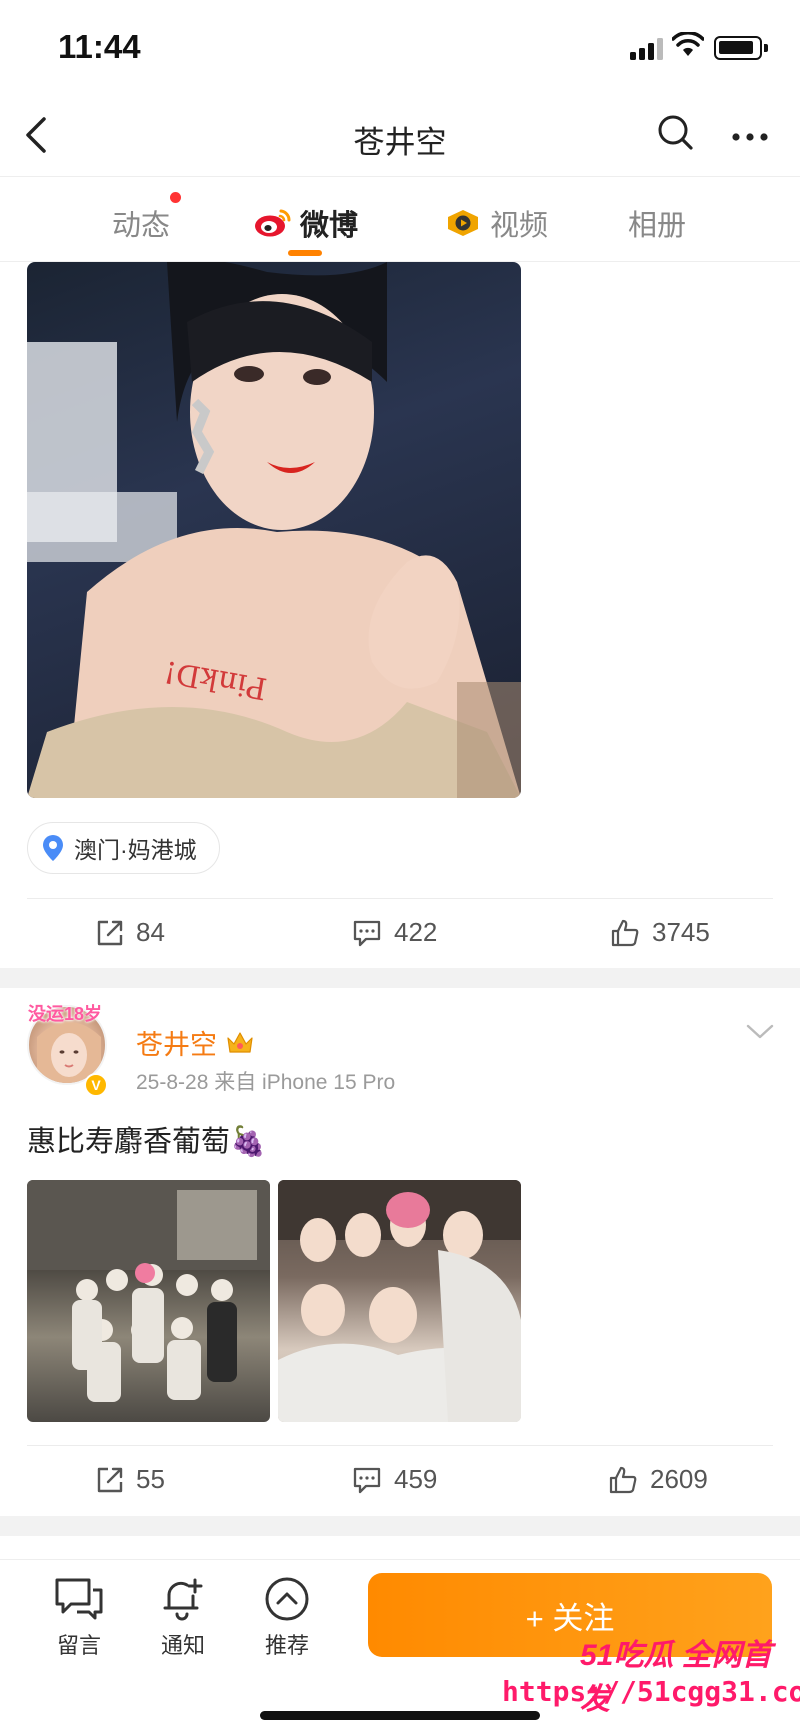  I want to click on tab-video: 视频, so click(496, 223).